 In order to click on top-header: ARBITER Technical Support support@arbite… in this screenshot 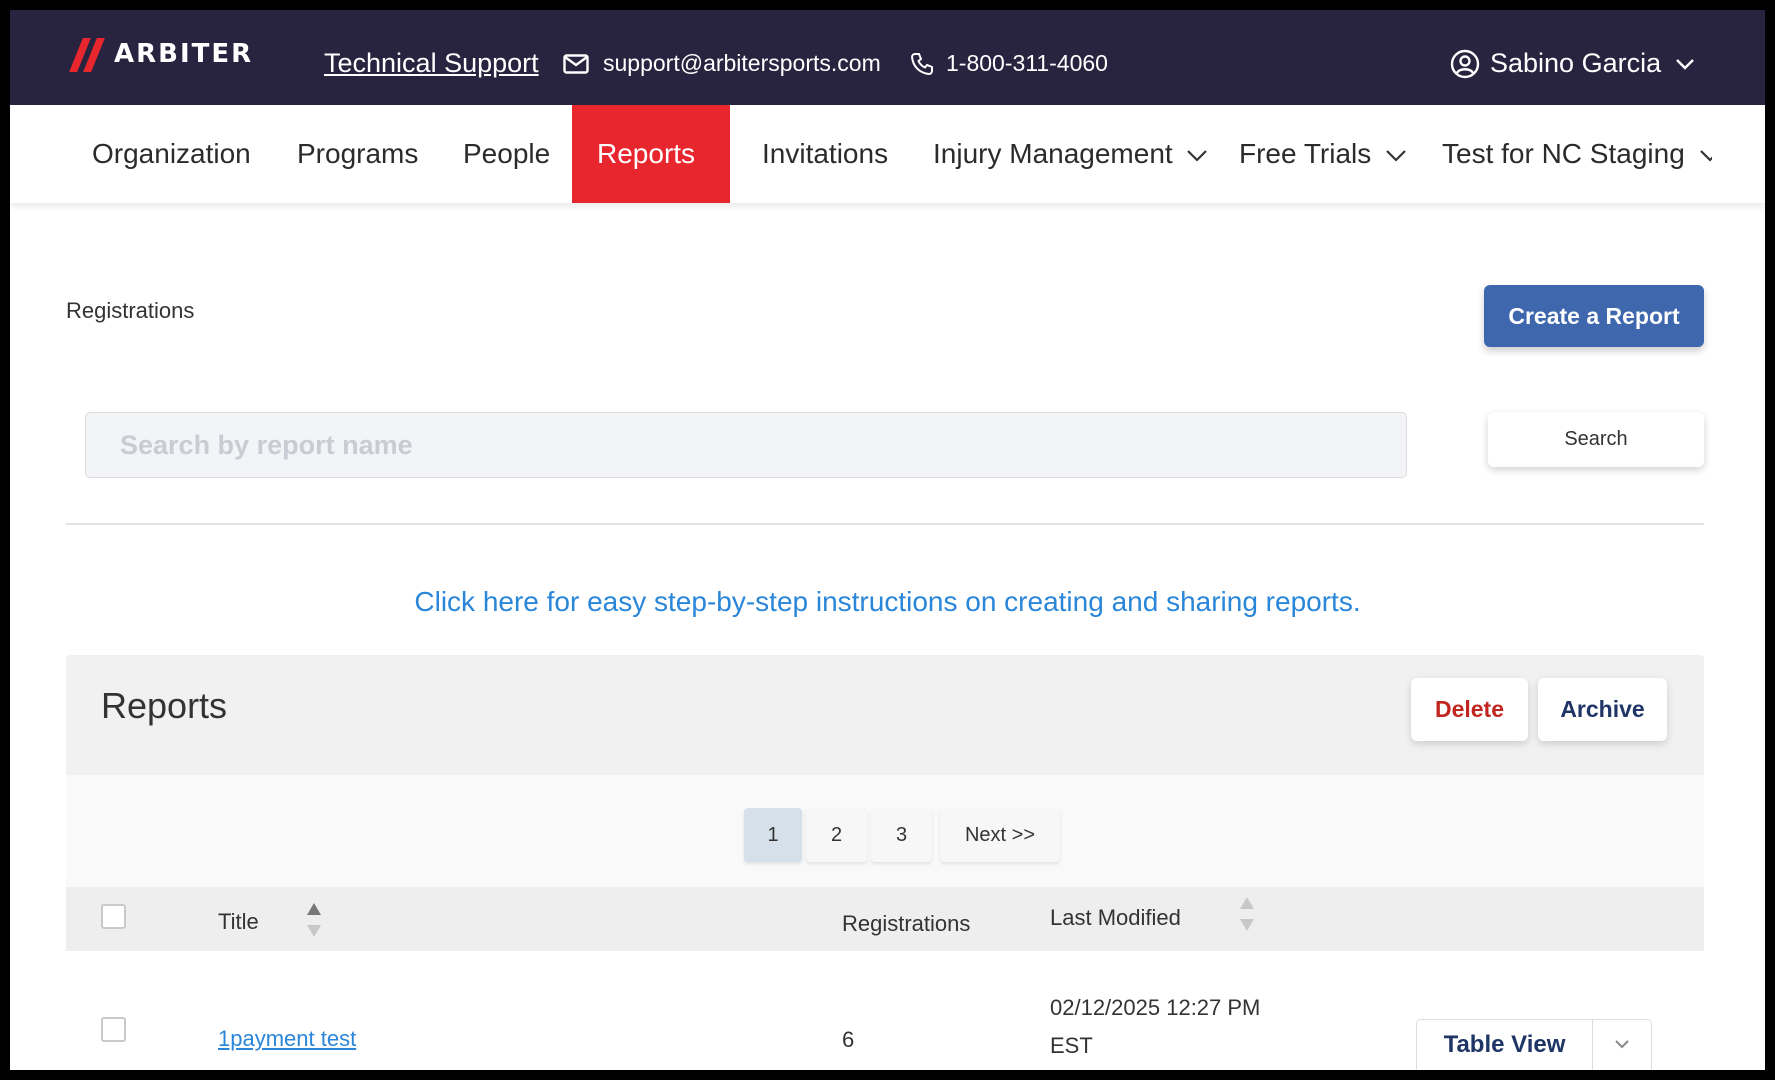, I will do `click(887, 57)`.